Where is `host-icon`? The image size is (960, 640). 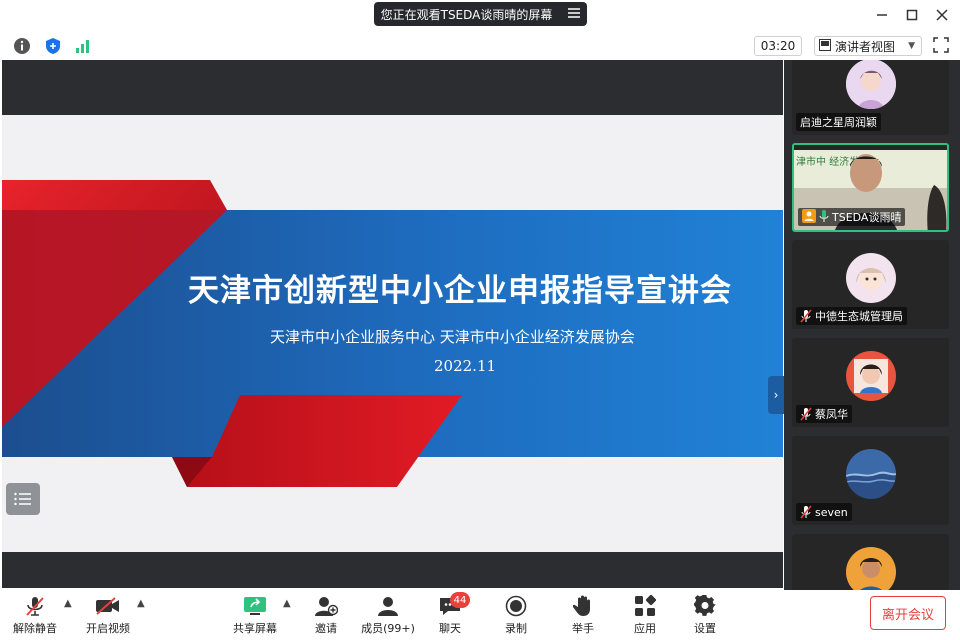
host-icon is located at coordinates (809, 217).